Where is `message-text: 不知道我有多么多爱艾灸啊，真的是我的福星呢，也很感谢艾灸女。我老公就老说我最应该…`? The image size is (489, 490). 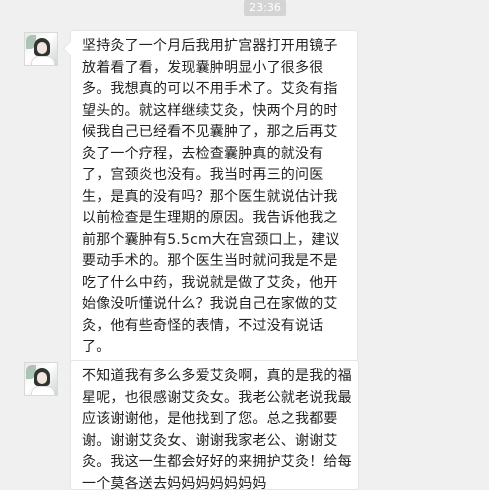 message-text: 不知道我有多么多爱艾灸啊，真的是我的福星呢，也很感谢艾灸女。我老公就老说我最应该… is located at coordinates (217, 429).